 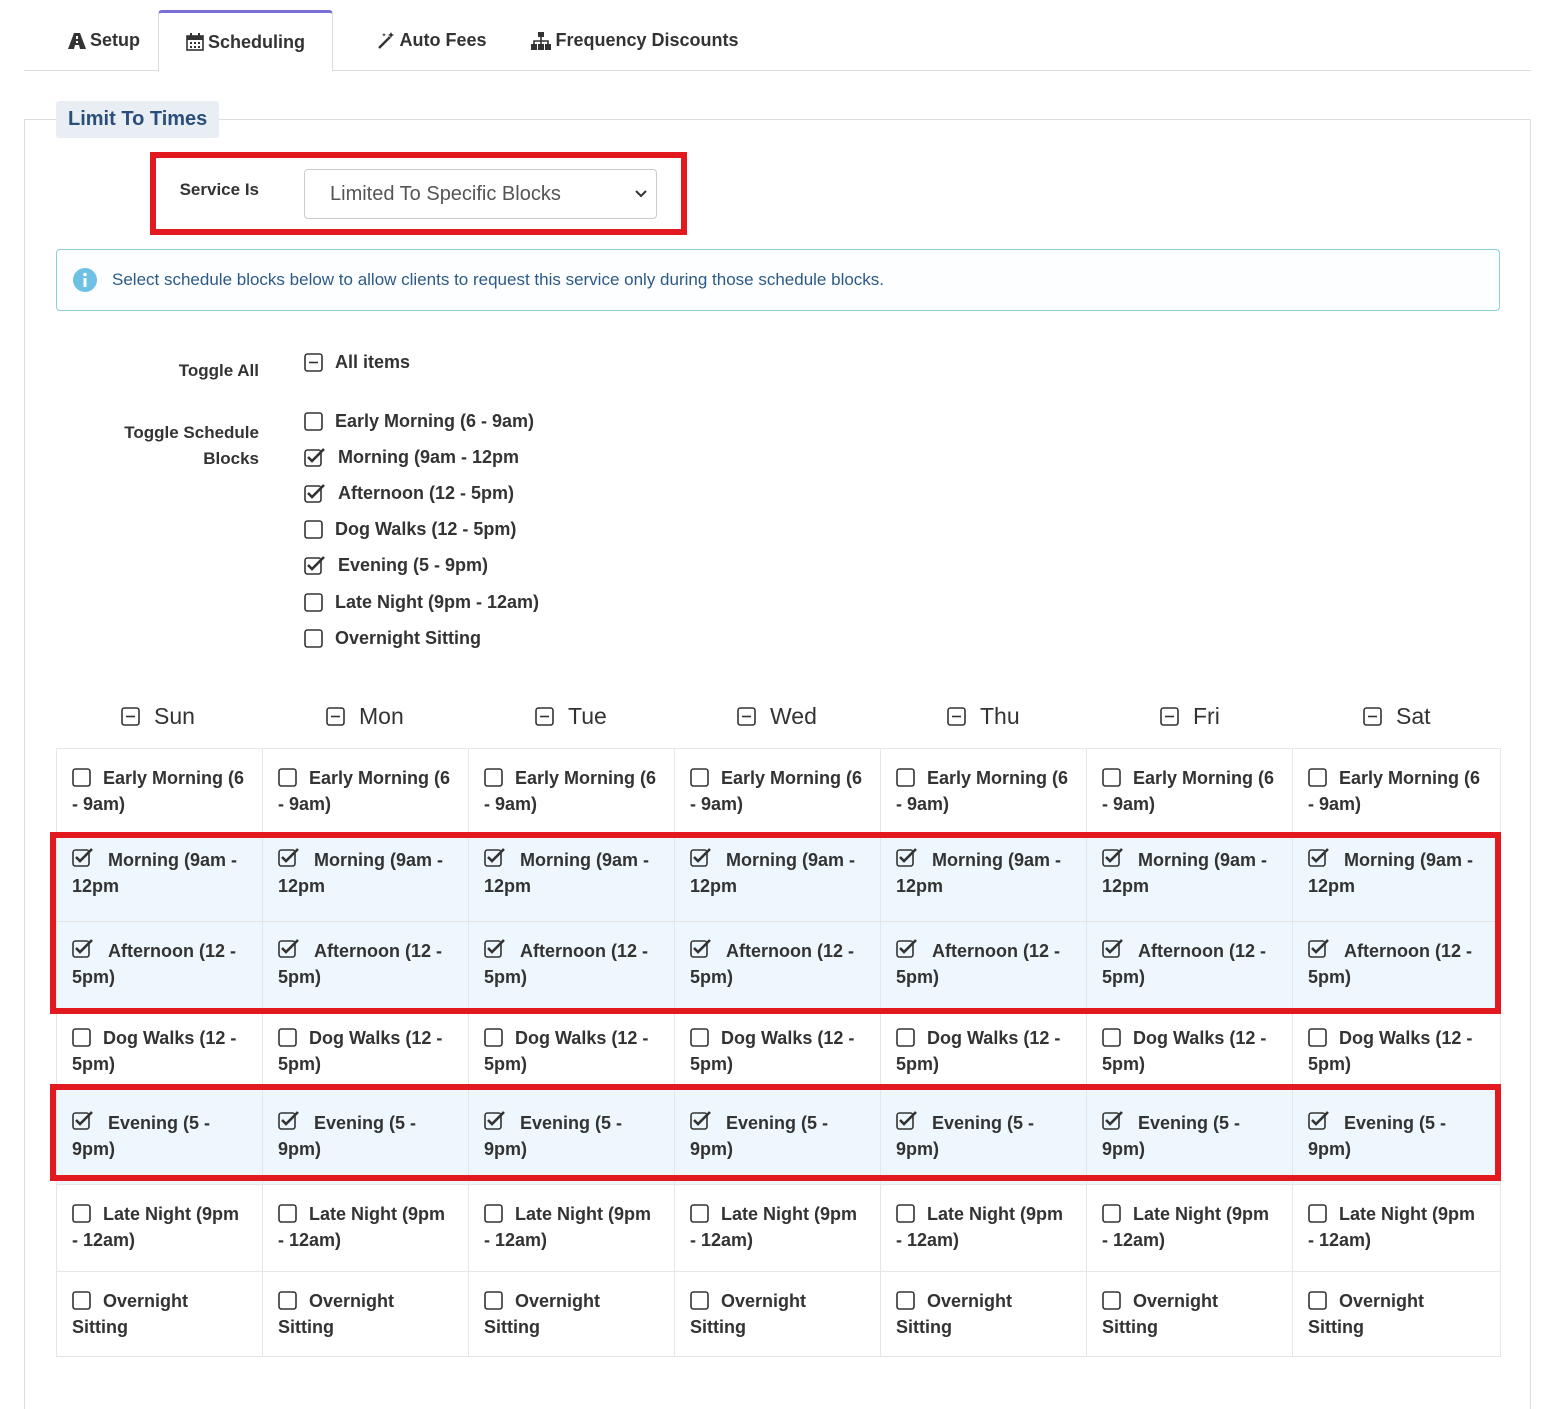 I want to click on schedule-cell-sun: Evening (5 - 9pm), so click(x=159, y=1137).